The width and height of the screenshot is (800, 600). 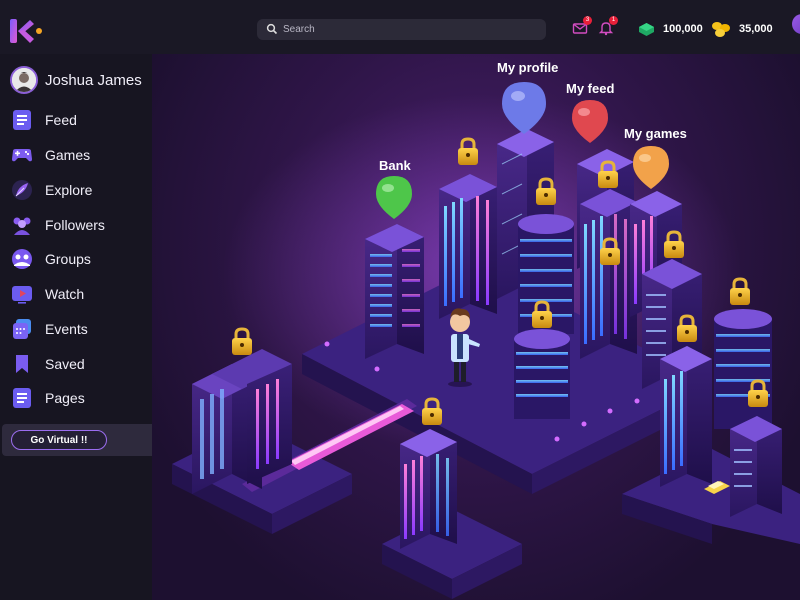 I want to click on sidebar-item-label: Followers, so click(x=75, y=225).